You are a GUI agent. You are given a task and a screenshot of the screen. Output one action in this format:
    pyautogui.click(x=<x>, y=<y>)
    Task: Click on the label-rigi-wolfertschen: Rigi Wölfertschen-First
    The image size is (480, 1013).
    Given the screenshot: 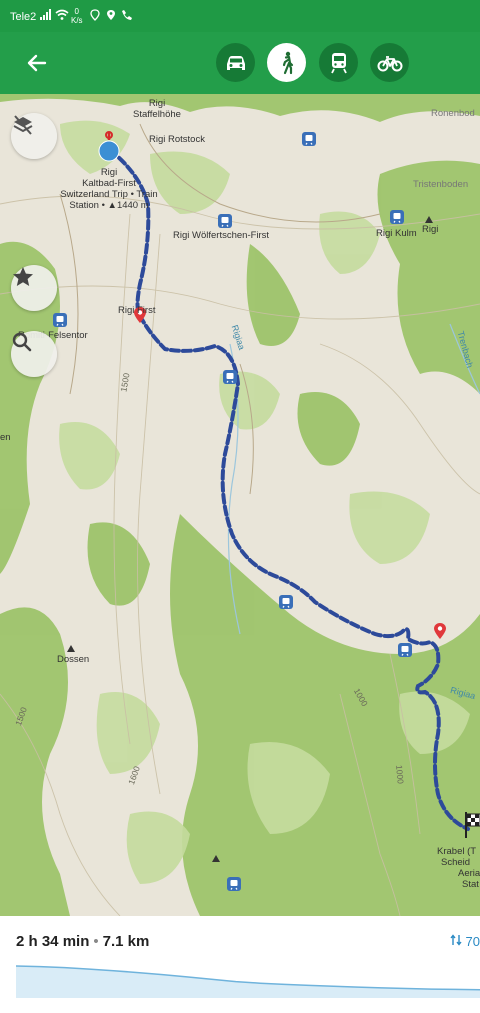 What is the action you would take?
    pyautogui.click(x=221, y=235)
    